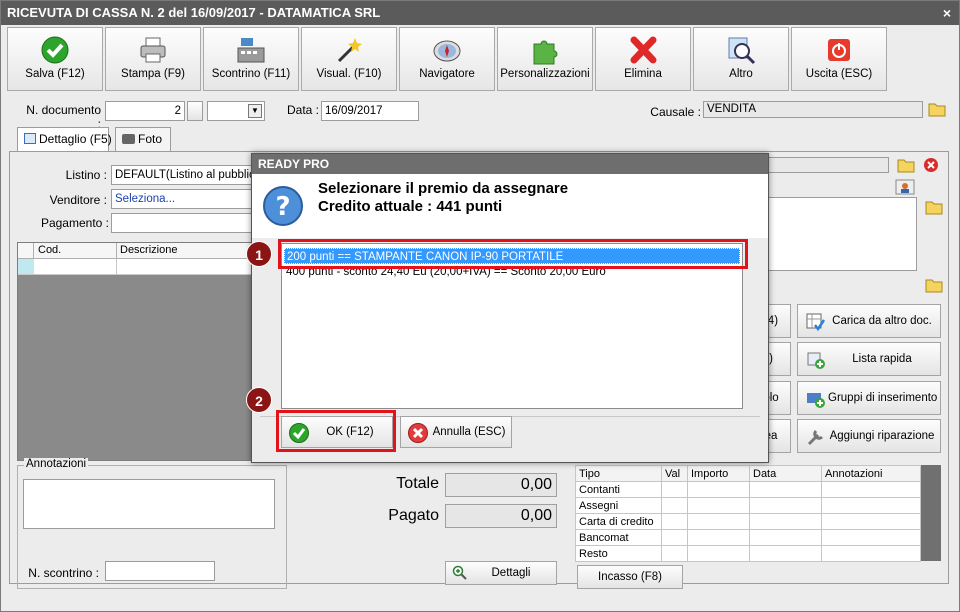 The width and height of the screenshot is (960, 612). I want to click on col-cod: Cod., so click(49, 250).